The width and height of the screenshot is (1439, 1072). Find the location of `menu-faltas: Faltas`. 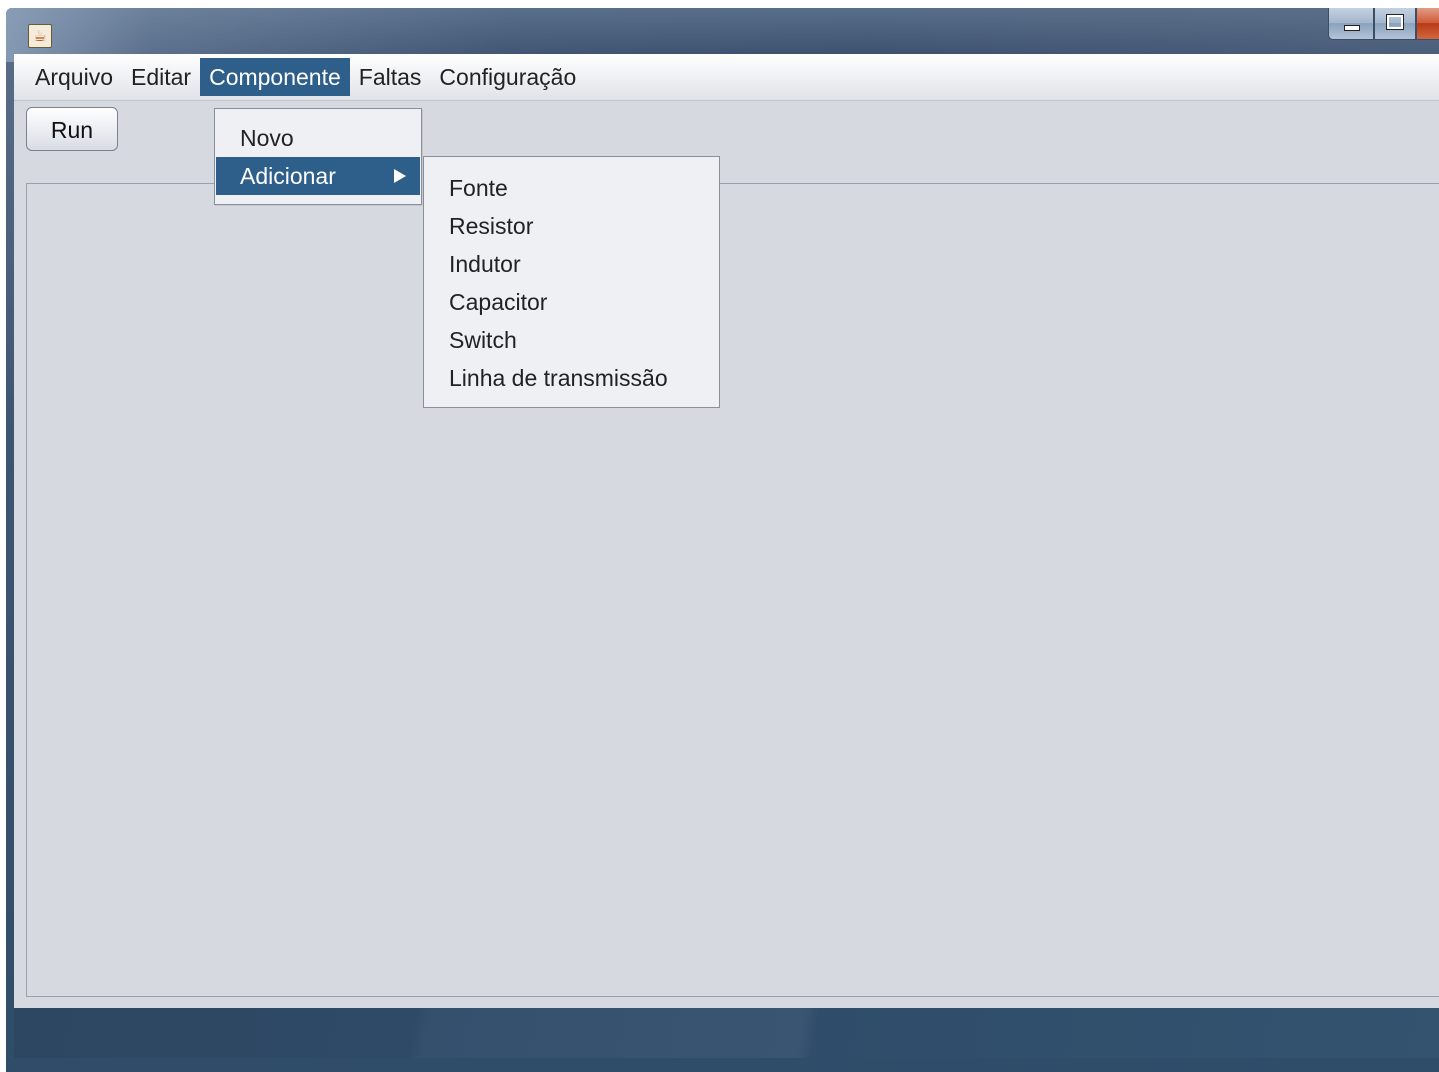

menu-faltas: Faltas is located at coordinates (390, 77).